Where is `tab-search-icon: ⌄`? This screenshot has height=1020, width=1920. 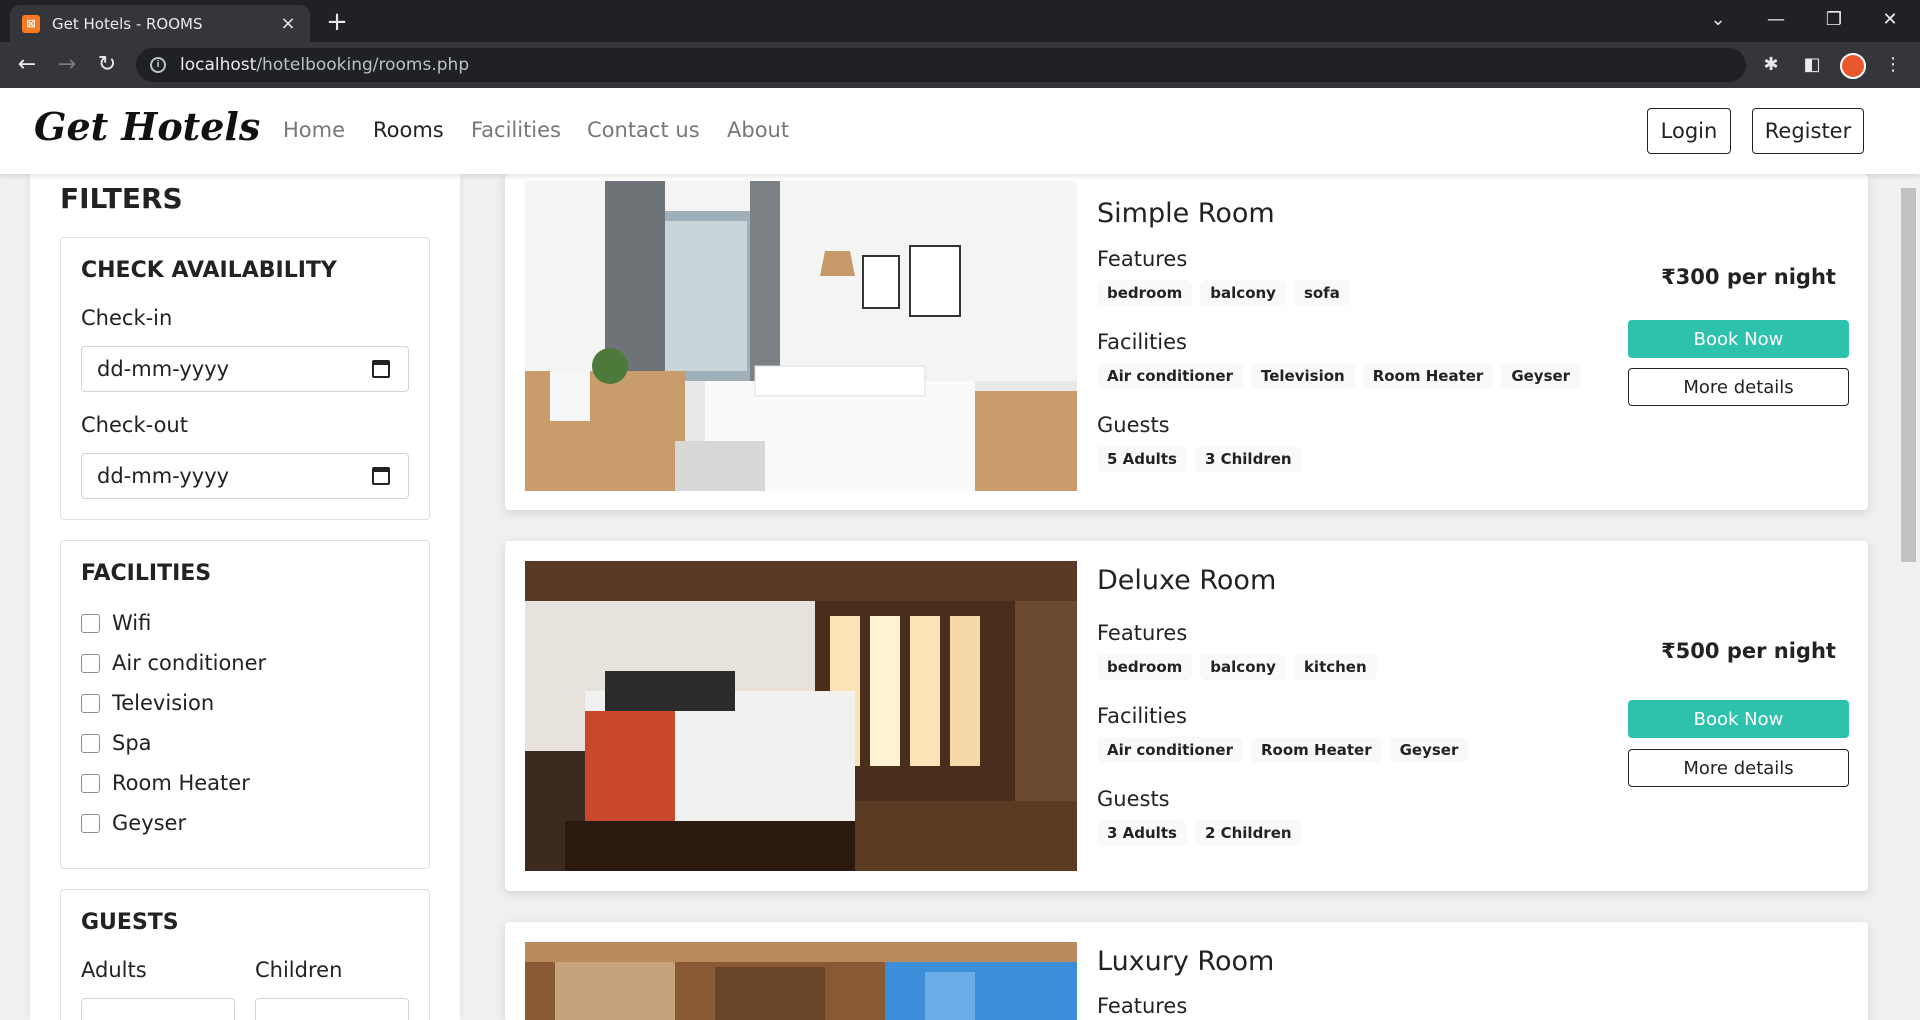 tab-search-icon: ⌄ is located at coordinates (1718, 20).